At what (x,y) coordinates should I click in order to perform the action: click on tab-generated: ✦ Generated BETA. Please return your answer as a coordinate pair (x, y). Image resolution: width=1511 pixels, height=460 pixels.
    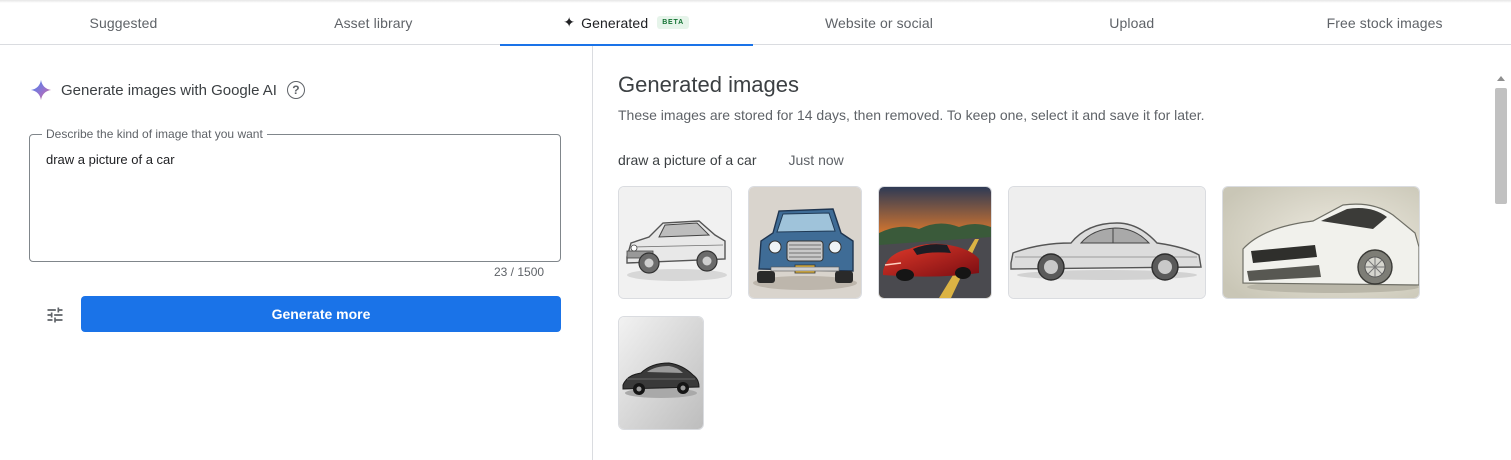
    Looking at the image, I should click on (626, 23).